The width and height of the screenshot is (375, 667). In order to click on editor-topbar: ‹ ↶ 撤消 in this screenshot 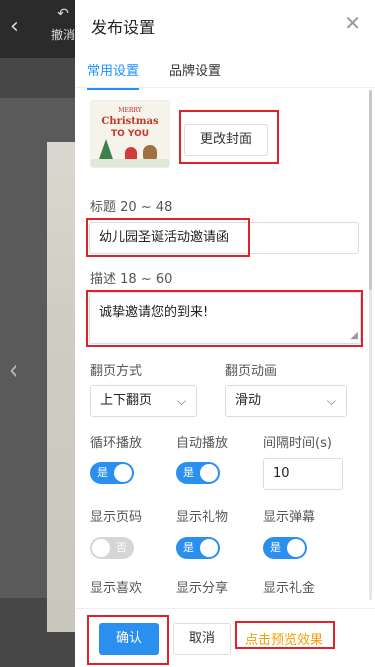, I will do `click(40, 29)`.